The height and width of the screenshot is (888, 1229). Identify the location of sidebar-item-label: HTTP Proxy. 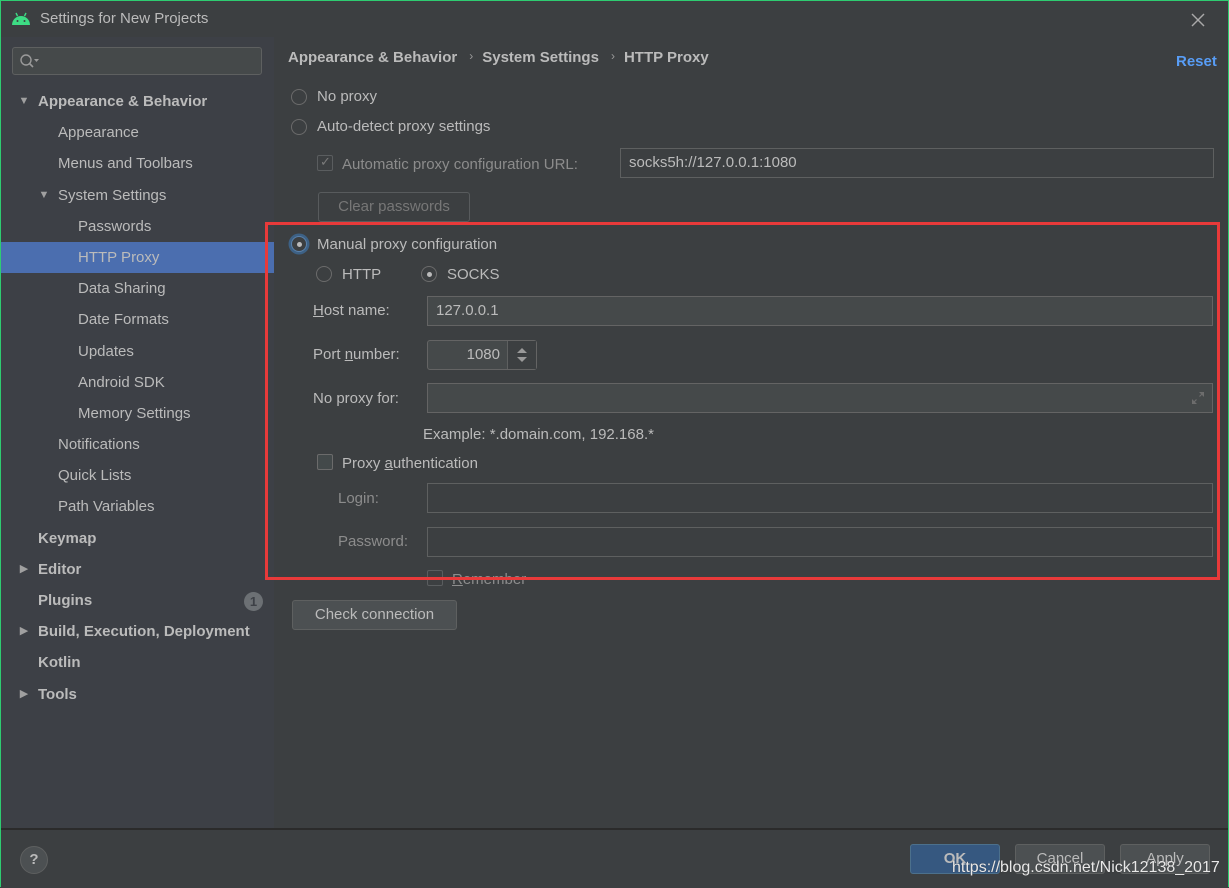
(119, 257).